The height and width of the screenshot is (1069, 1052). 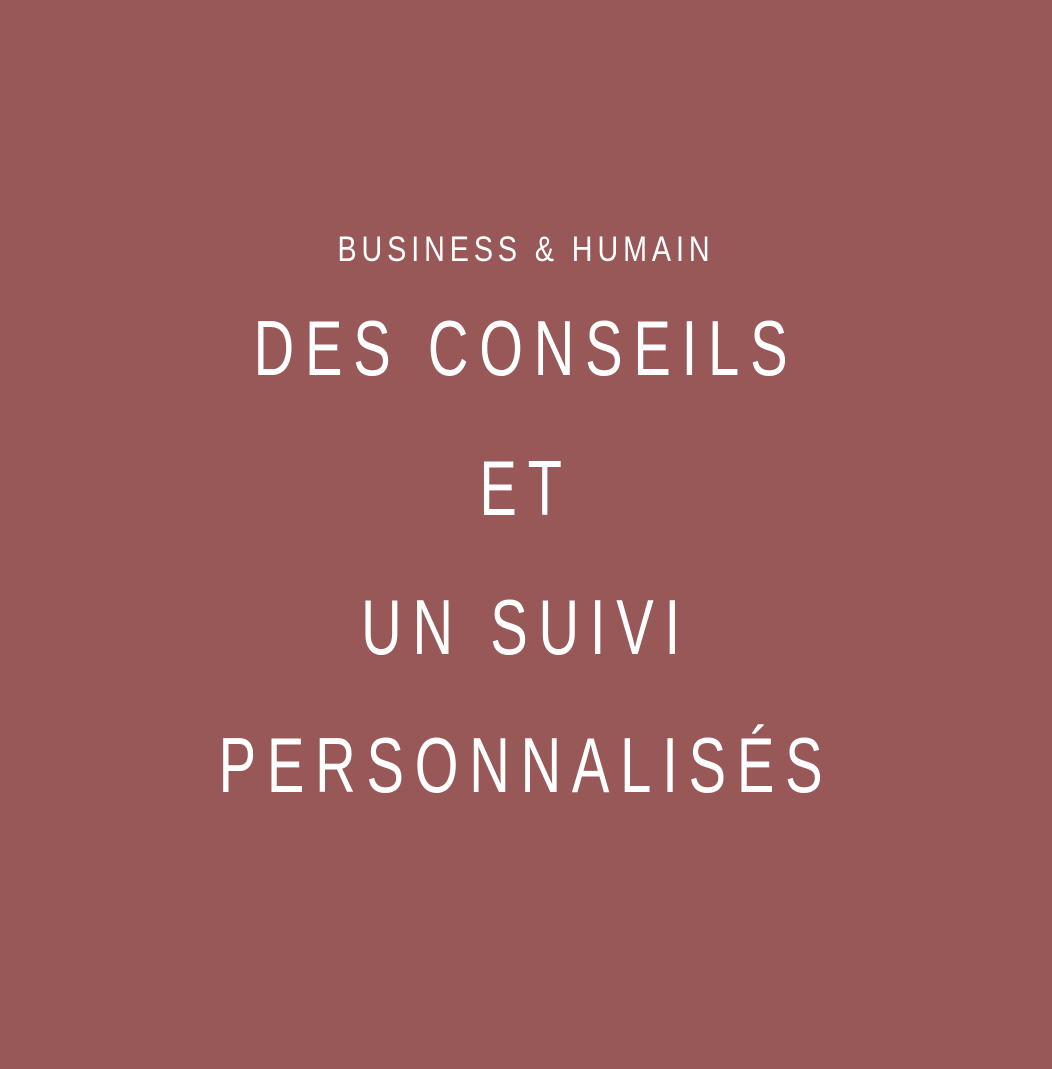 I want to click on headline-line-2: ET, so click(x=526, y=488).